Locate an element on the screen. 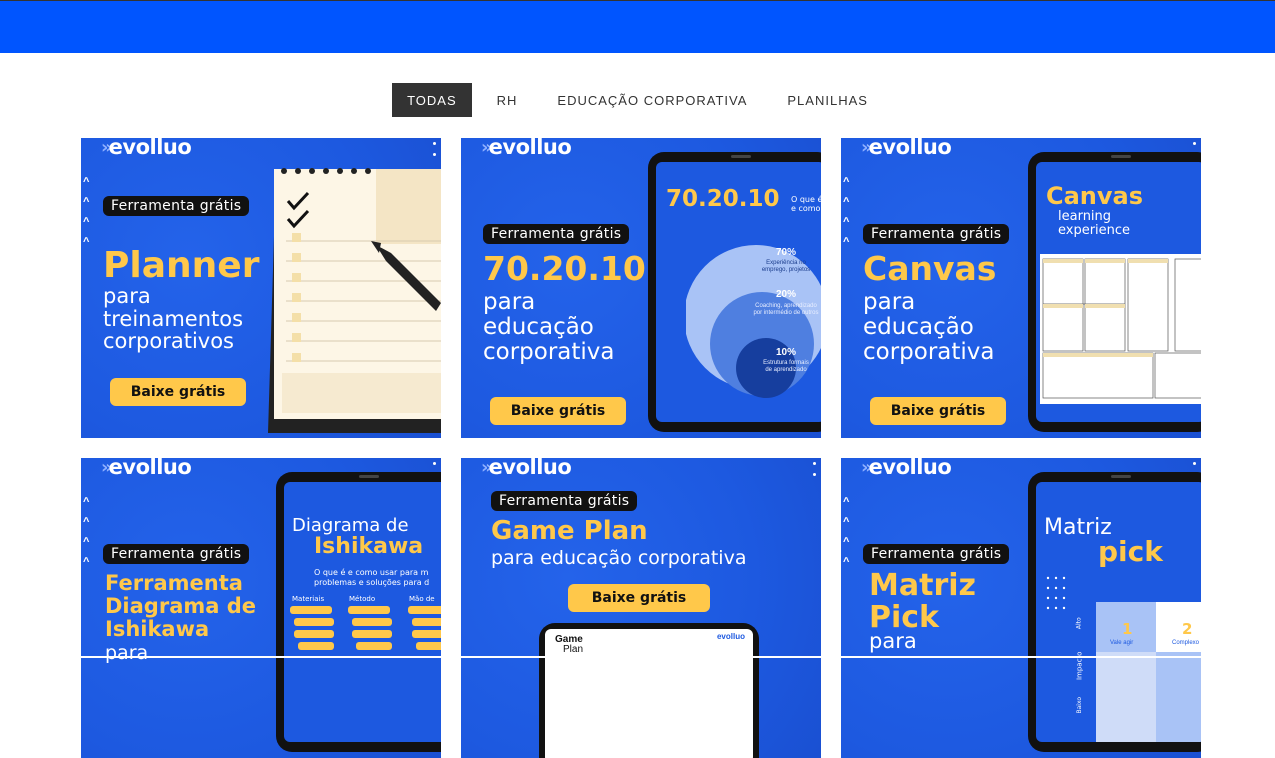 The height and width of the screenshot is (758, 1275). card-subtitle: para treinamentos corporativos is located at coordinates (173, 319).